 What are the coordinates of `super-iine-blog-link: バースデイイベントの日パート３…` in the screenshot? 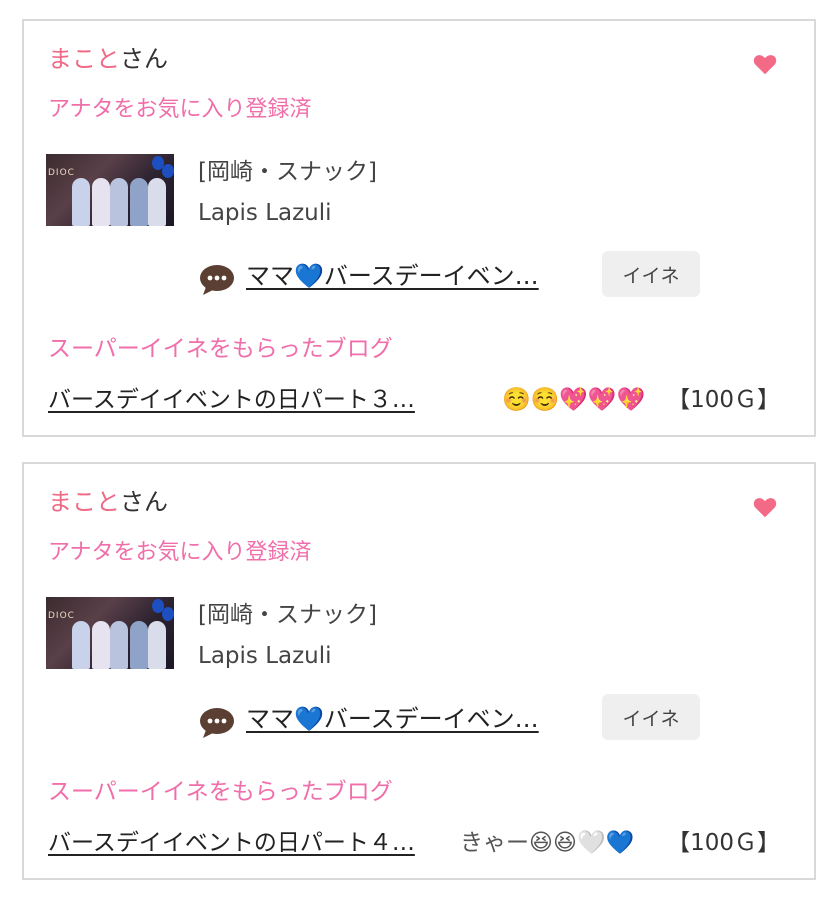 It's located at (231, 400).